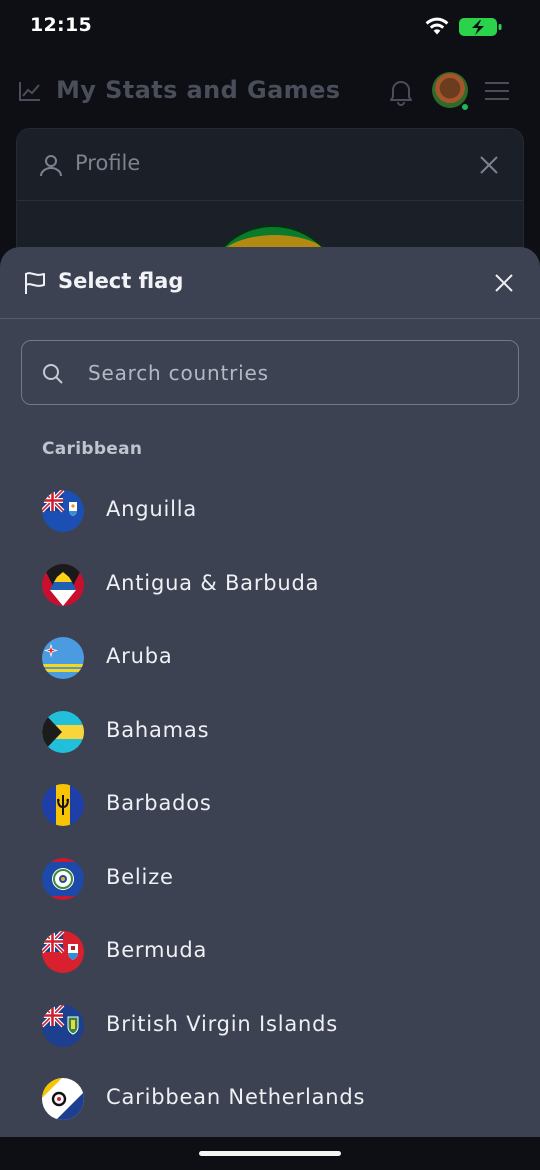 Image resolution: width=540 pixels, height=1170 pixels. Describe the element at coordinates (270, 512) in the screenshot. I see `country-item-anguilla: Anguilla` at that location.